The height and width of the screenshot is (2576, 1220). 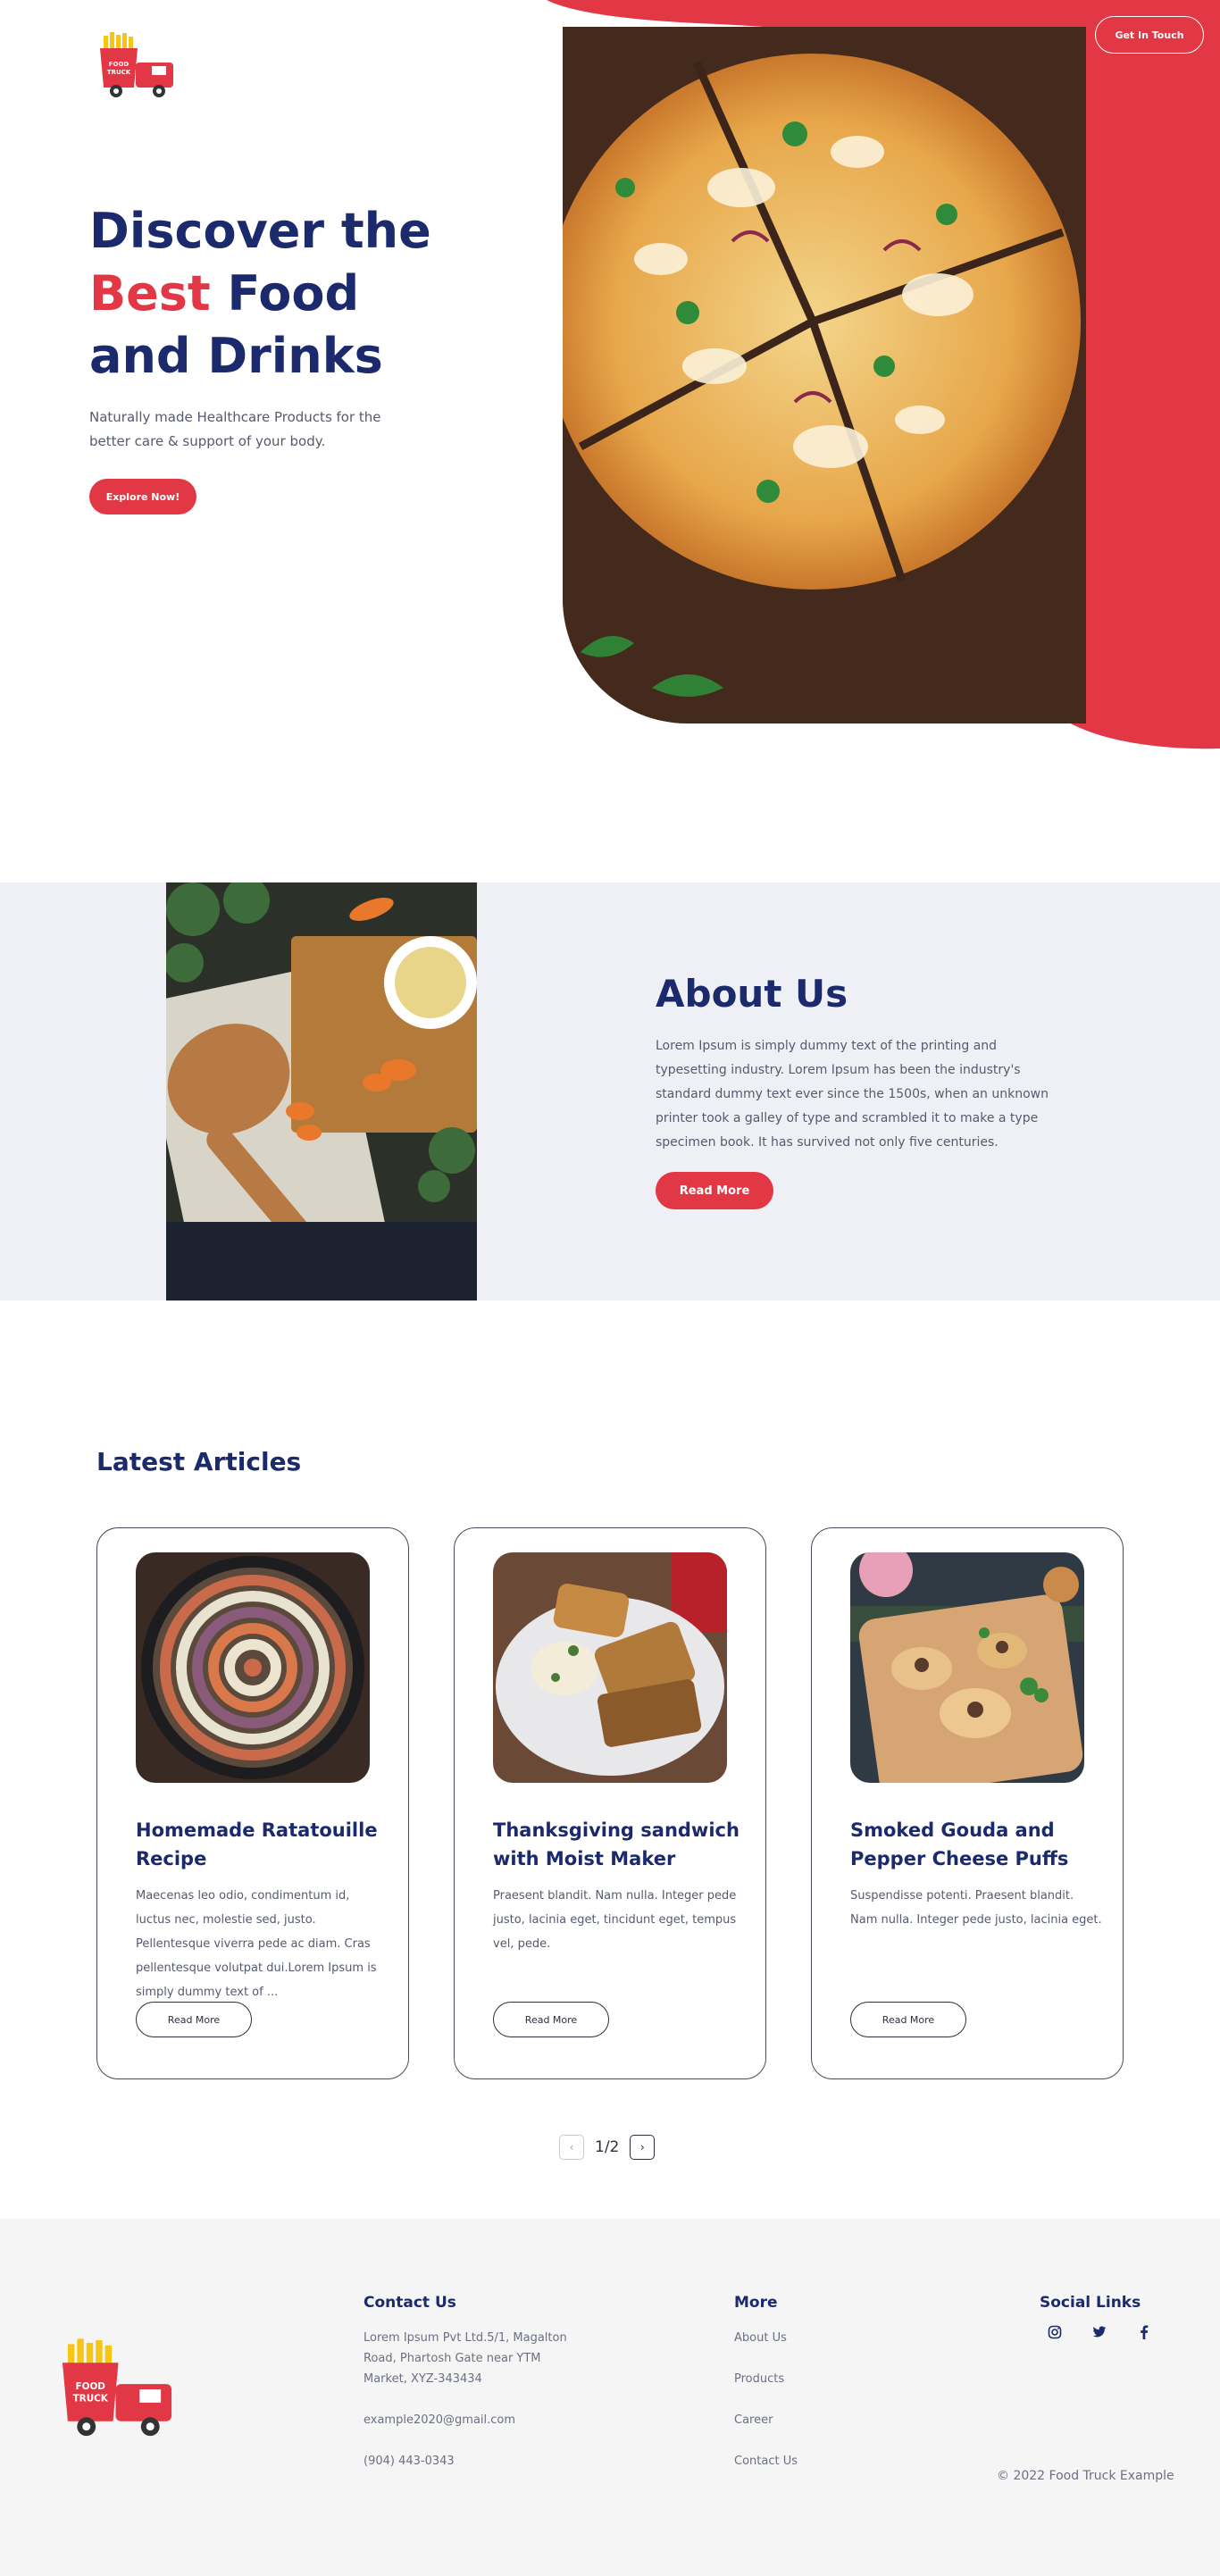 What do you see at coordinates (321, 1091) in the screenshot?
I see `about-image` at bounding box center [321, 1091].